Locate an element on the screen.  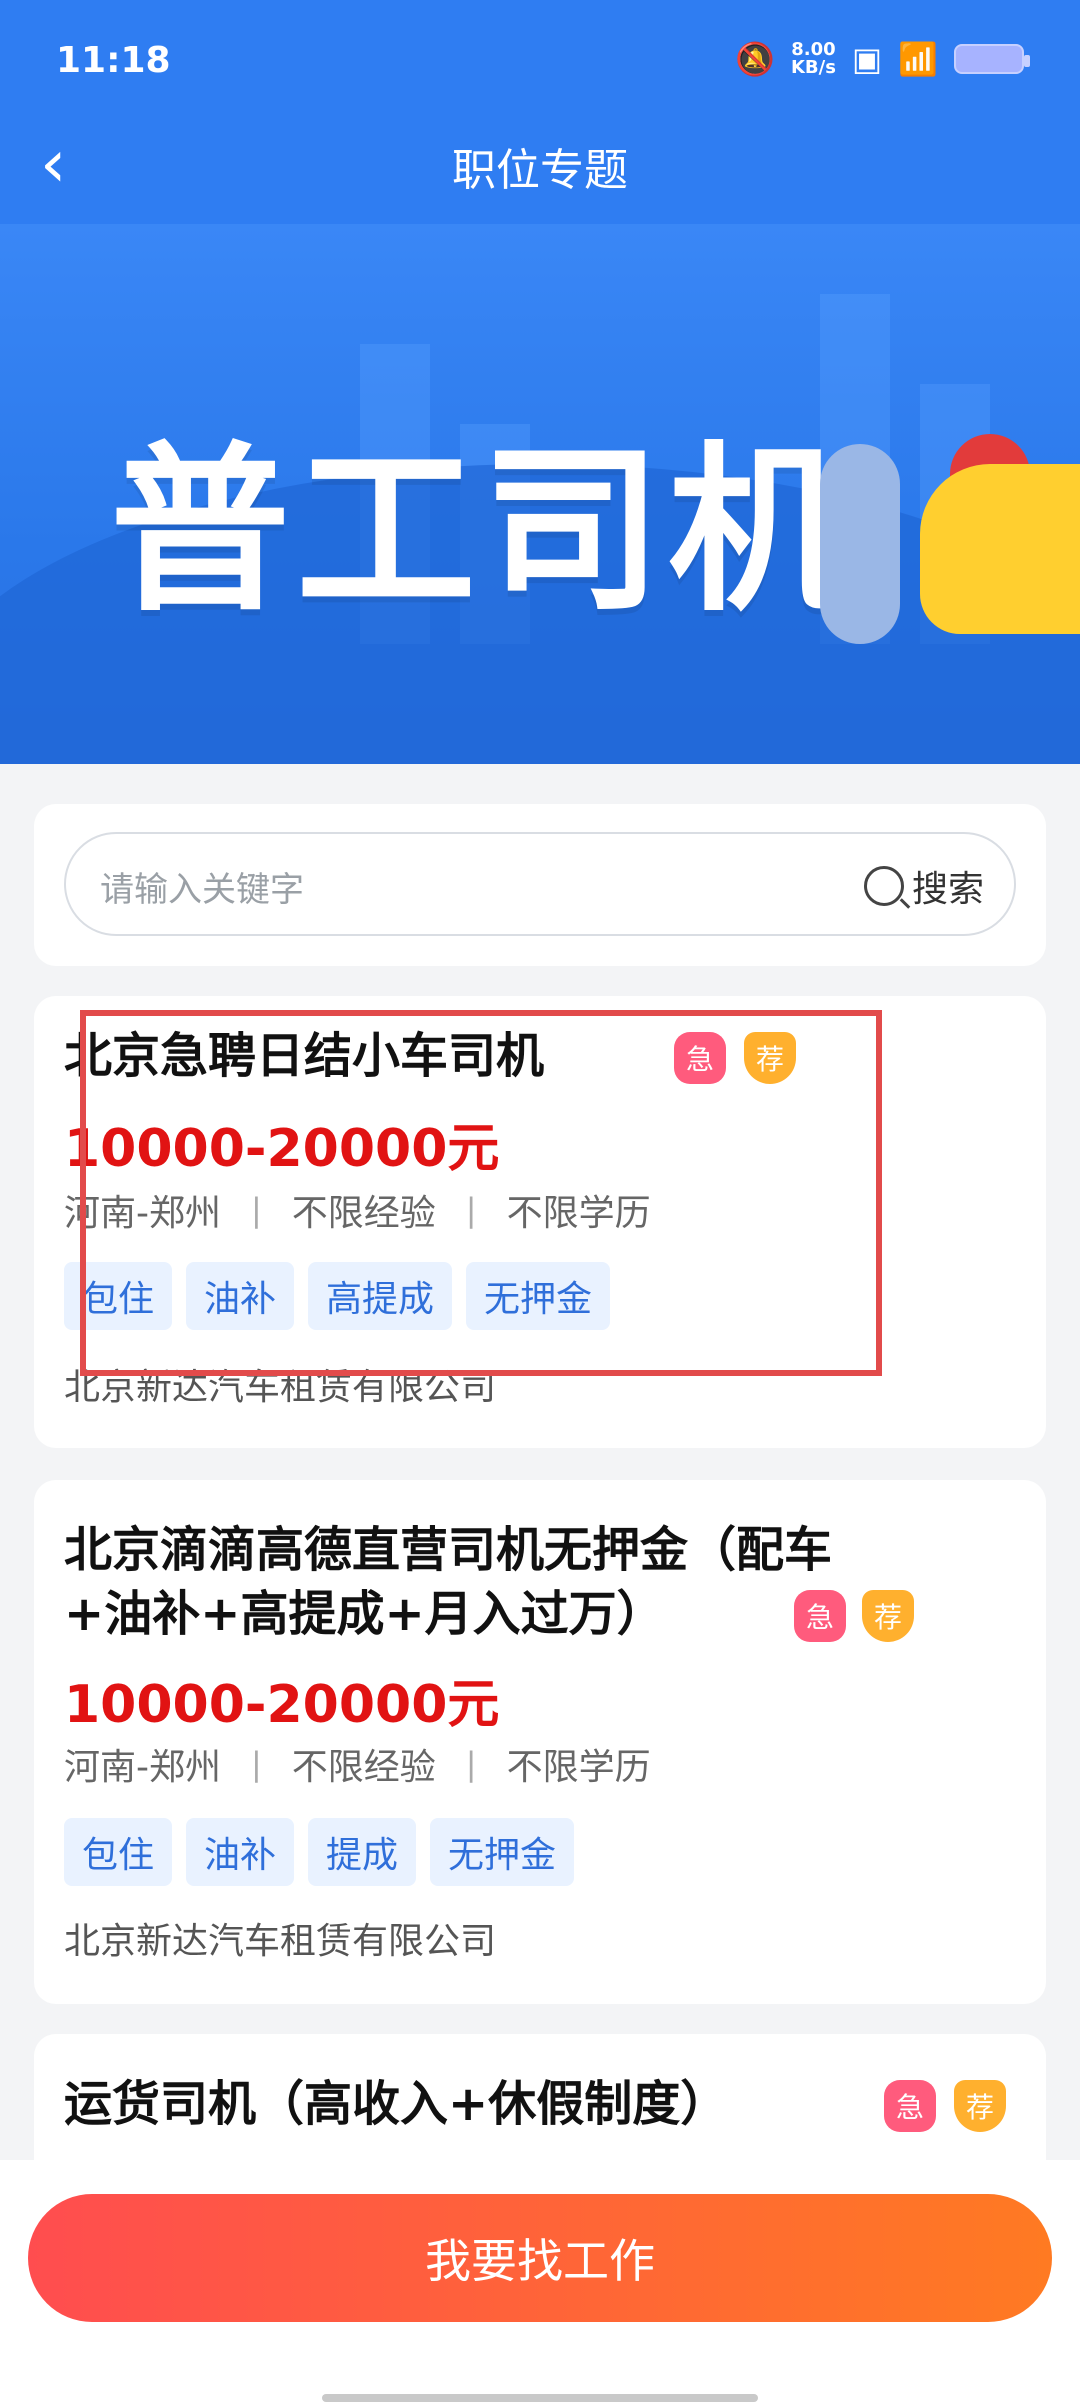
find-job-button: 我要找工作 is located at coordinates (540, 2258).